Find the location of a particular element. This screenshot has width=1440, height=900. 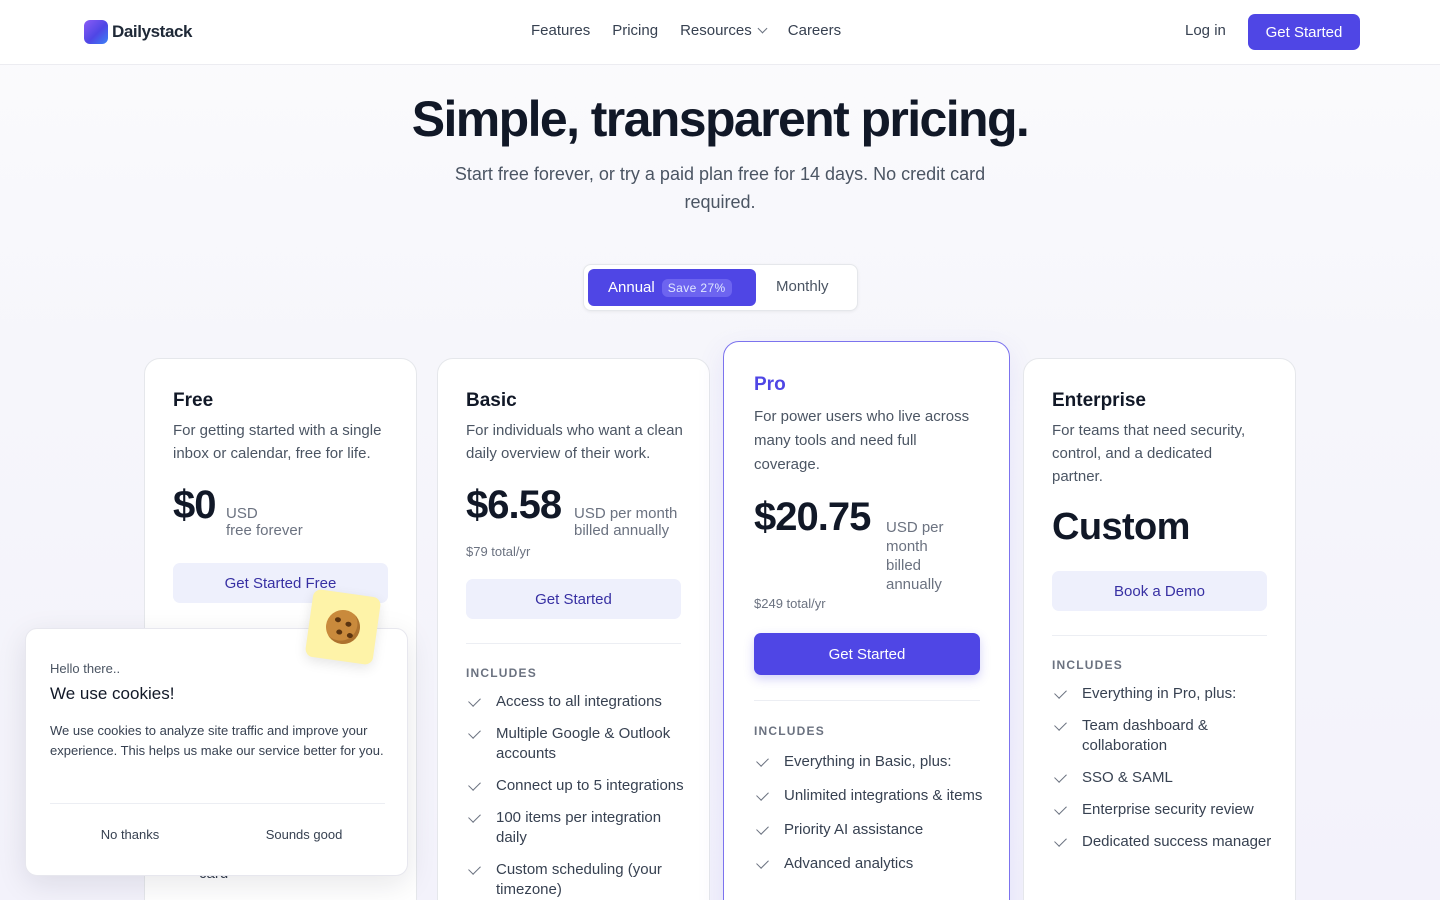

basic-get-started-button: Get Started is located at coordinates (573, 599).